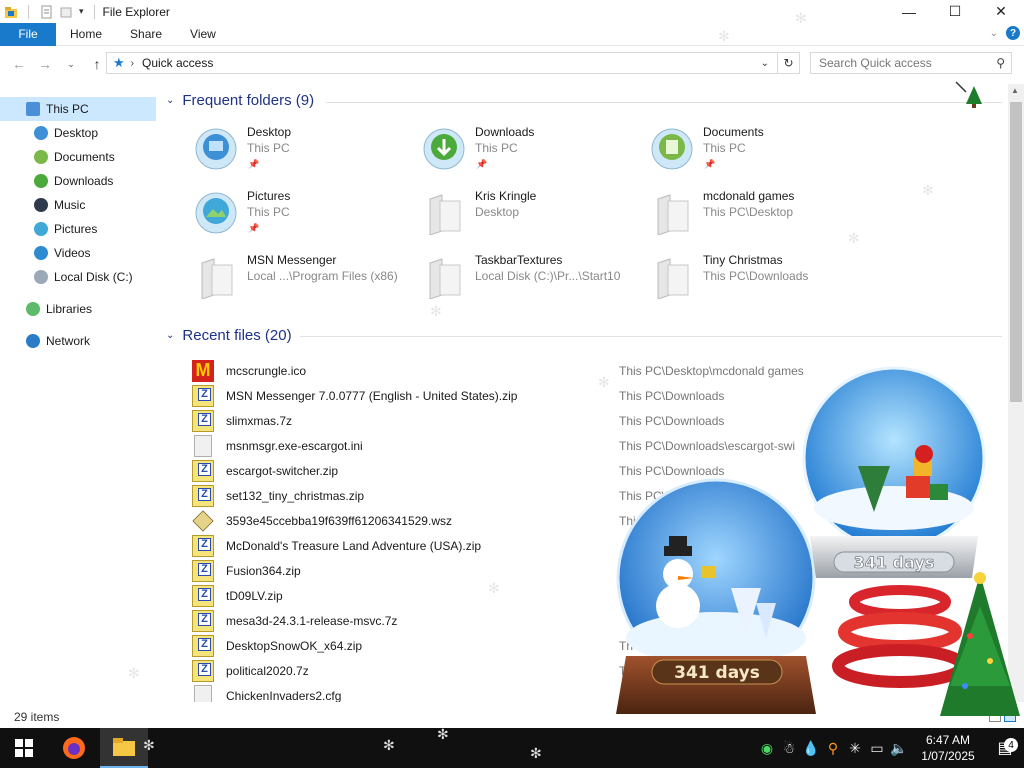  Describe the element at coordinates (65, 229) in the screenshot. I see `sidebar-item-pictures: Pictures` at that location.